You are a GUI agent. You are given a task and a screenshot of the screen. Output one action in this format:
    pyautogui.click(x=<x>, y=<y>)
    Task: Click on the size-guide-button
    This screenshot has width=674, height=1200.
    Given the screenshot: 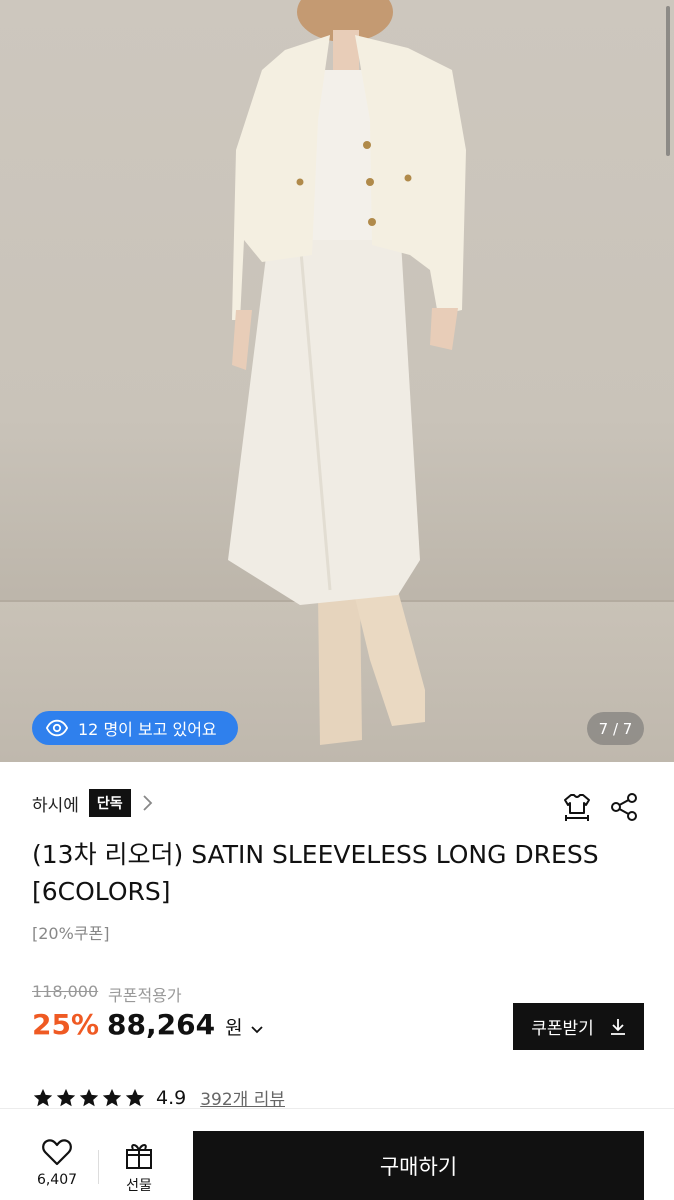 What is the action you would take?
    pyautogui.click(x=577, y=807)
    